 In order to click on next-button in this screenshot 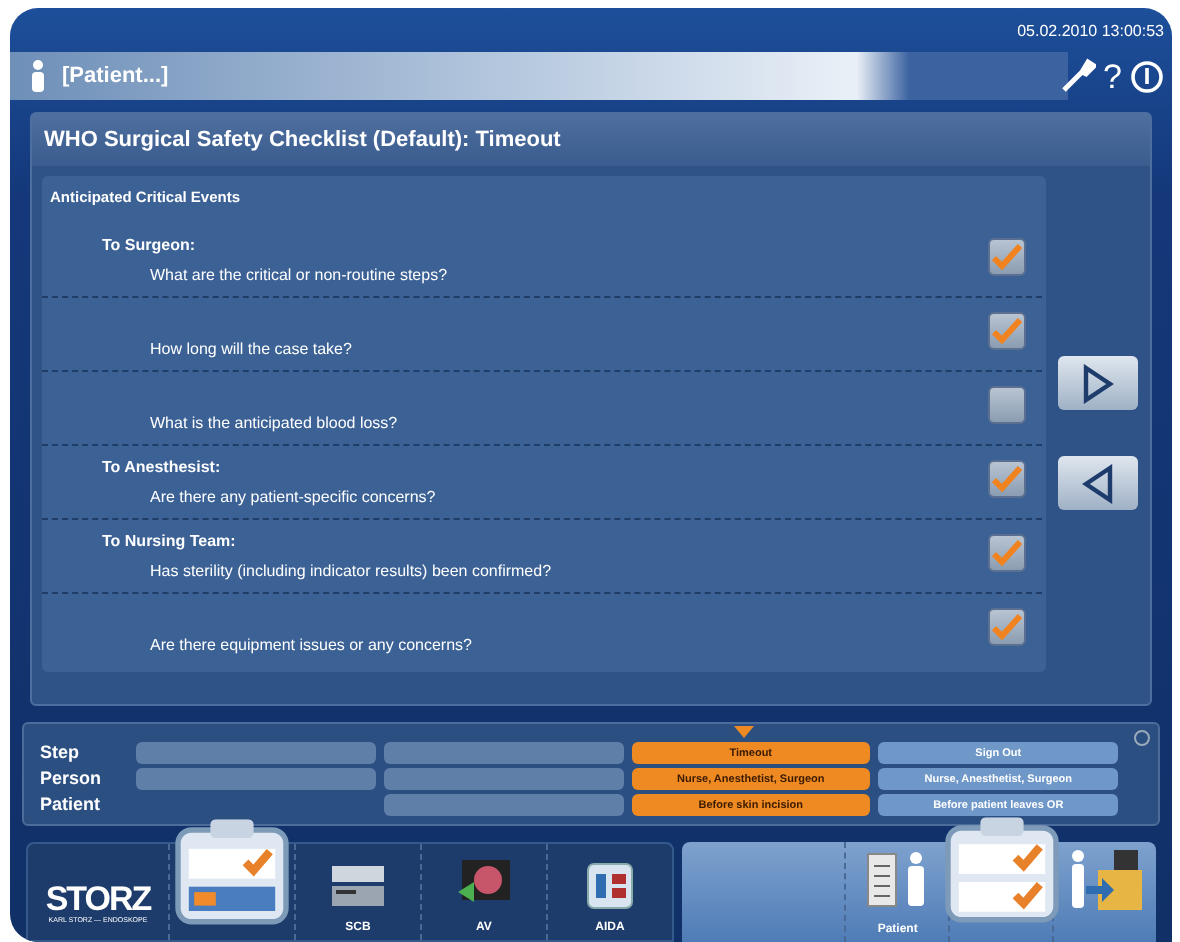, I will do `click(1098, 383)`.